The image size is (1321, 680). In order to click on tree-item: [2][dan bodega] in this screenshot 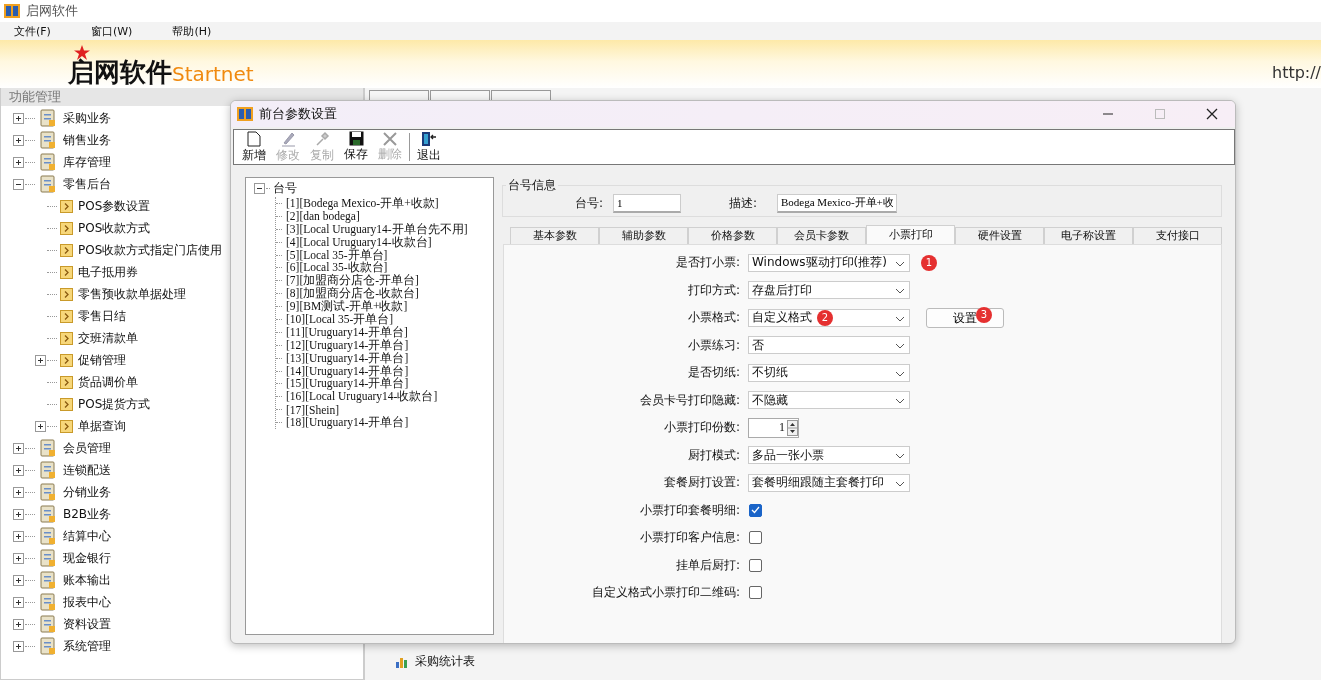, I will do `click(323, 216)`.